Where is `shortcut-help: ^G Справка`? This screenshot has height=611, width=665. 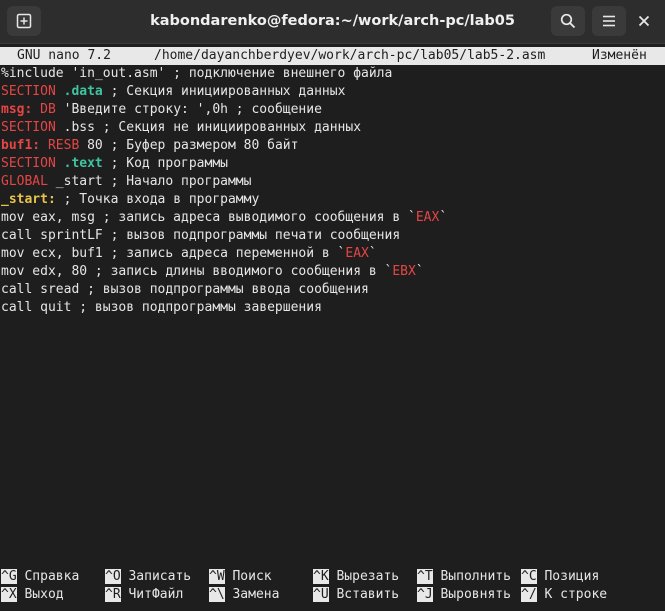 shortcut-help: ^G Справка is located at coordinates (40, 577).